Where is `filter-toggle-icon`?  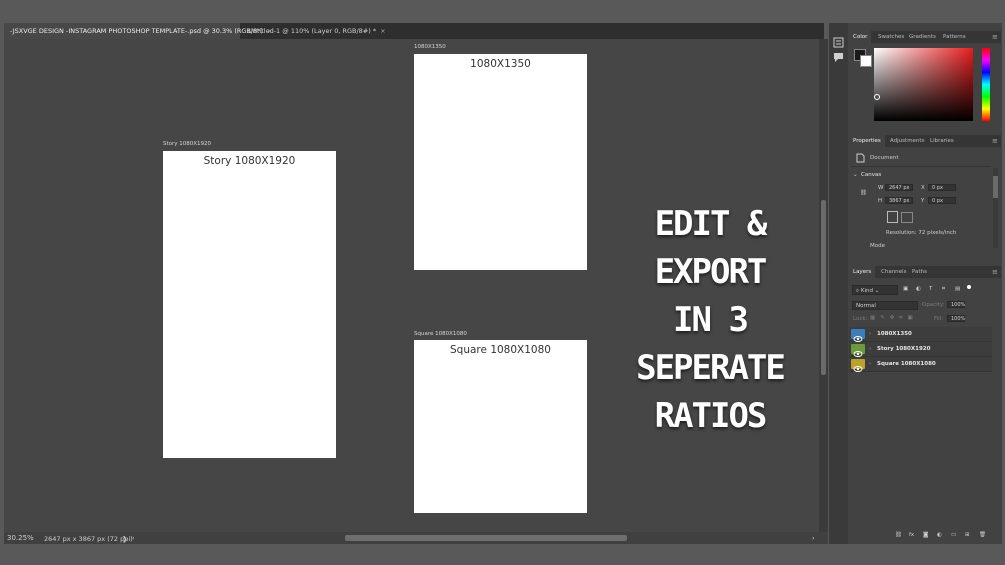 filter-toggle-icon is located at coordinates (969, 287).